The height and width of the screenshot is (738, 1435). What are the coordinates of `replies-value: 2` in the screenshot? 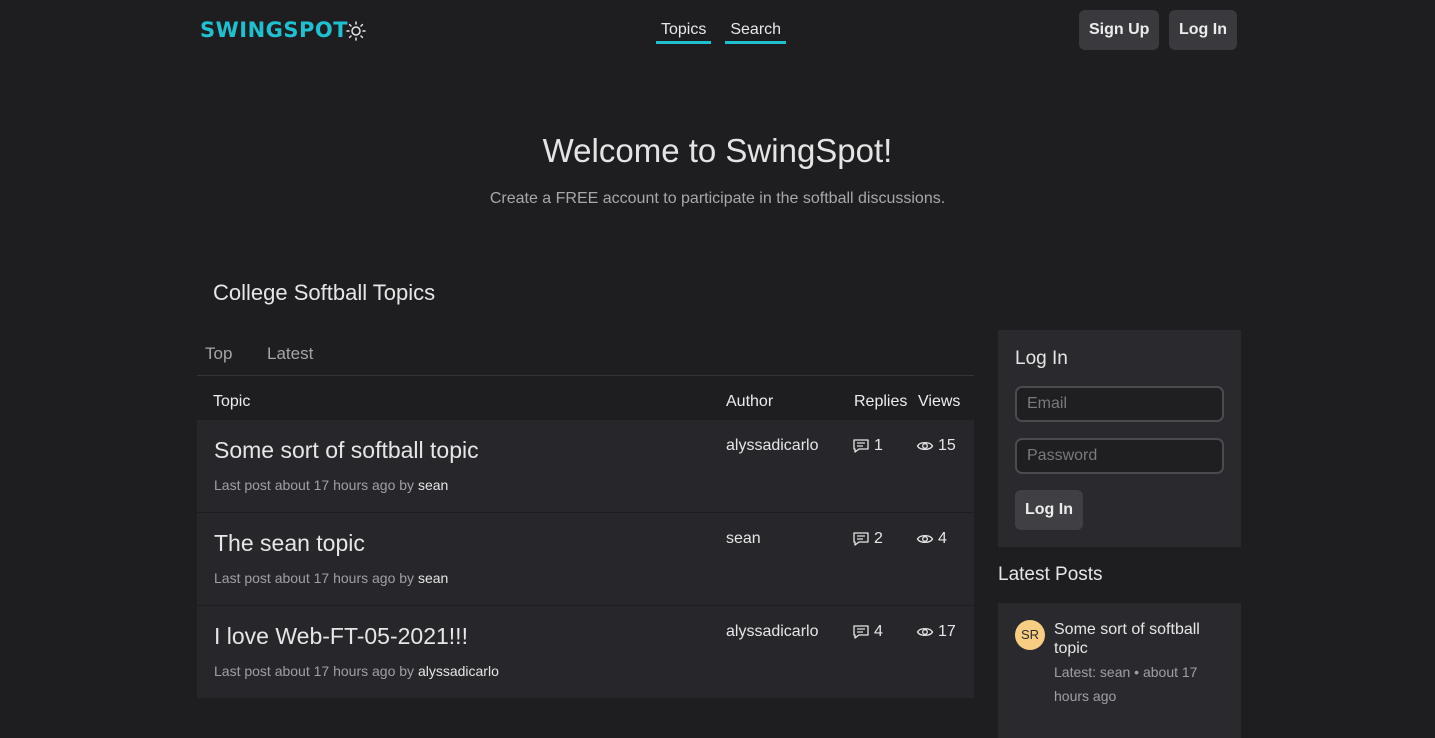 It's located at (878, 538).